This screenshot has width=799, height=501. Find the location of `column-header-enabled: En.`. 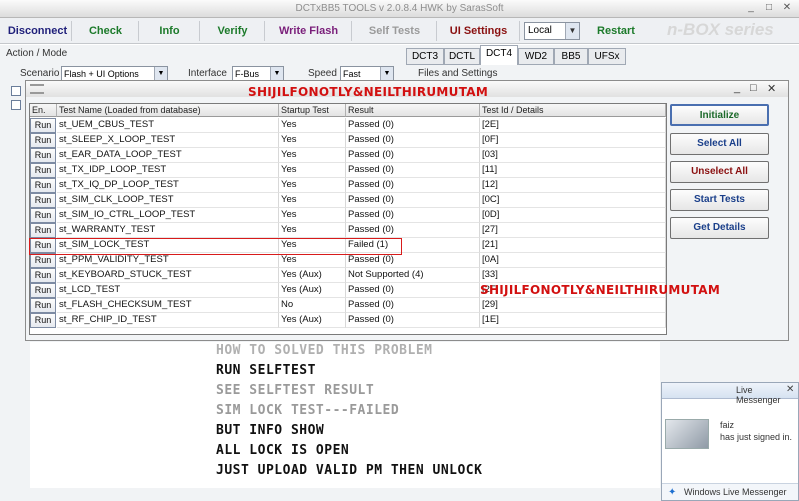

column-header-enabled: En. is located at coordinates (43, 110).